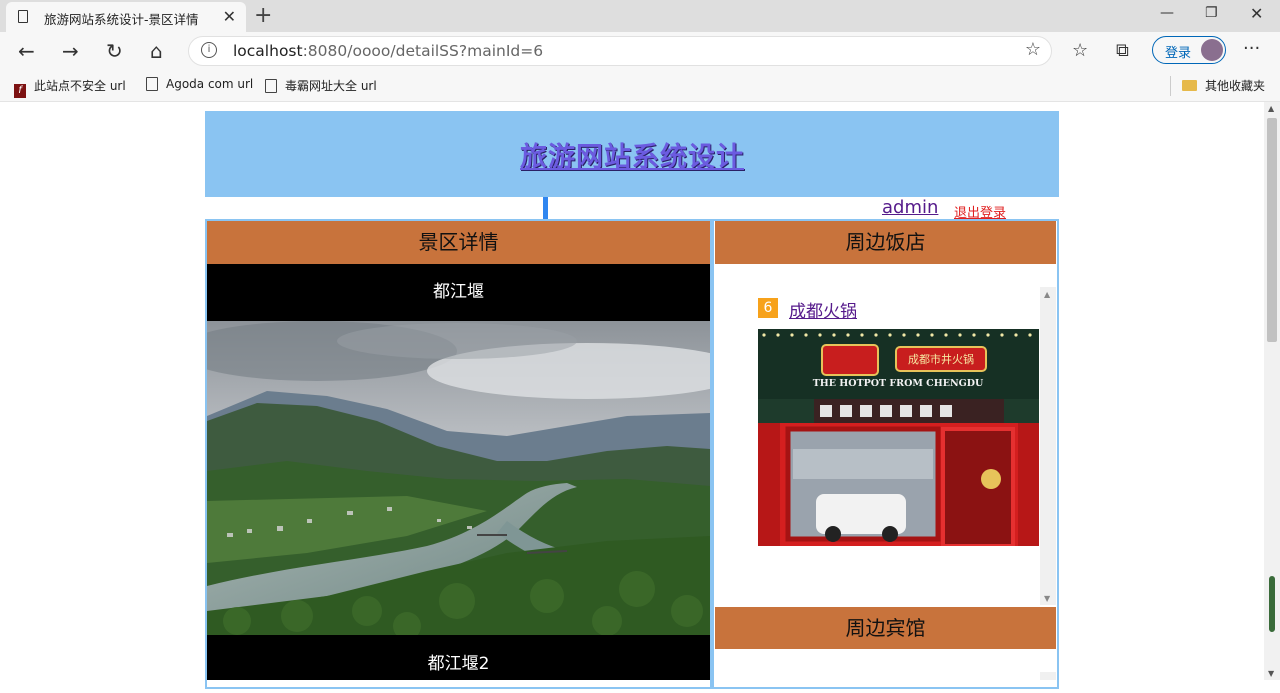 This screenshot has width=1280, height=693. What do you see at coordinates (1189, 85) in the screenshot?
I see `folder-icon` at bounding box center [1189, 85].